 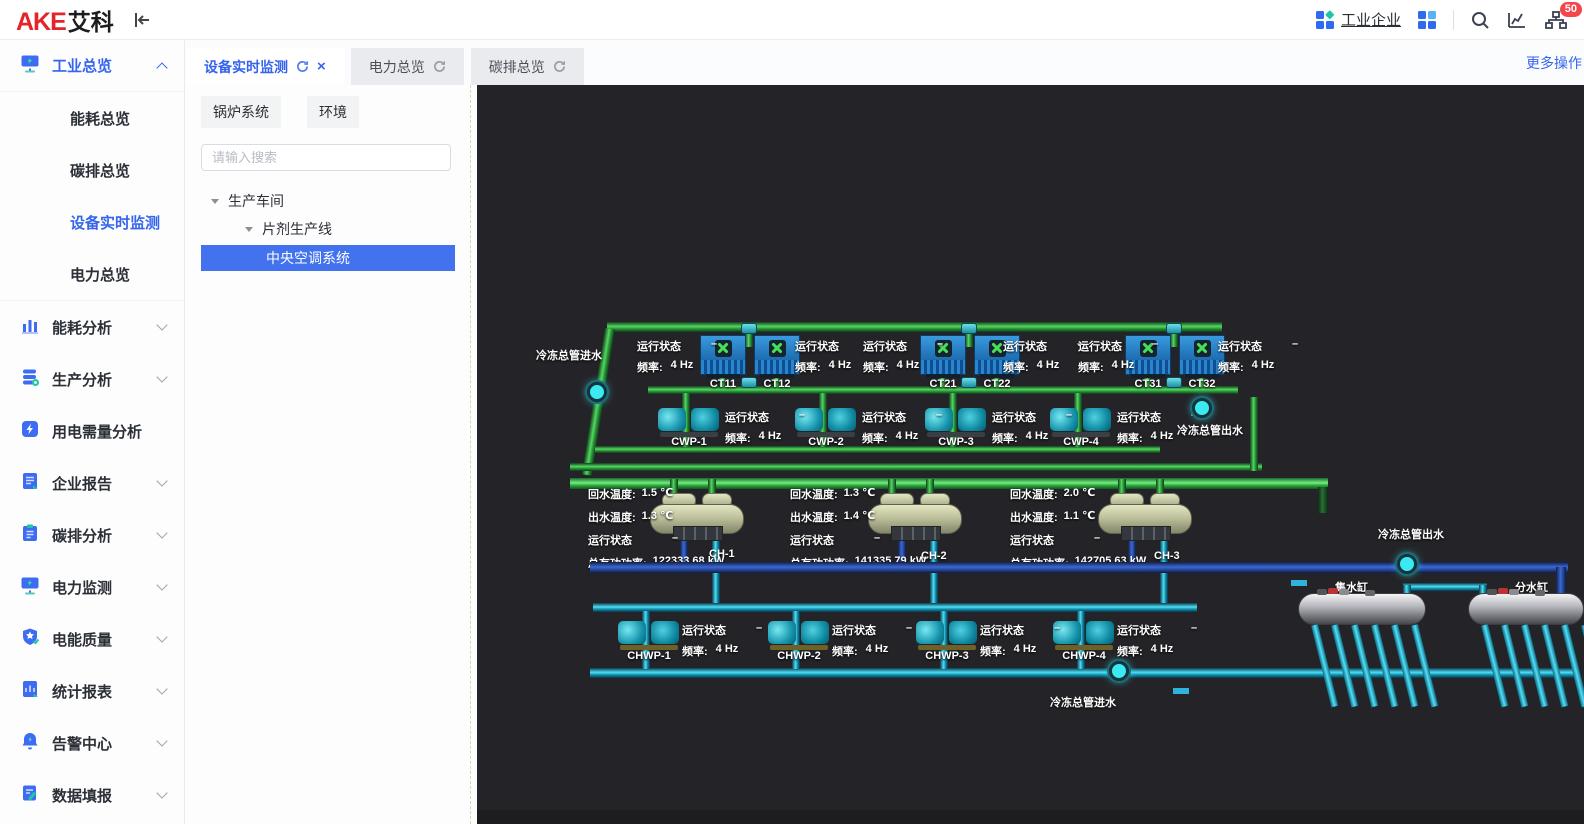 I want to click on pipe-label-chw-in: 冷冻总管进水, so click(x=1083, y=703).